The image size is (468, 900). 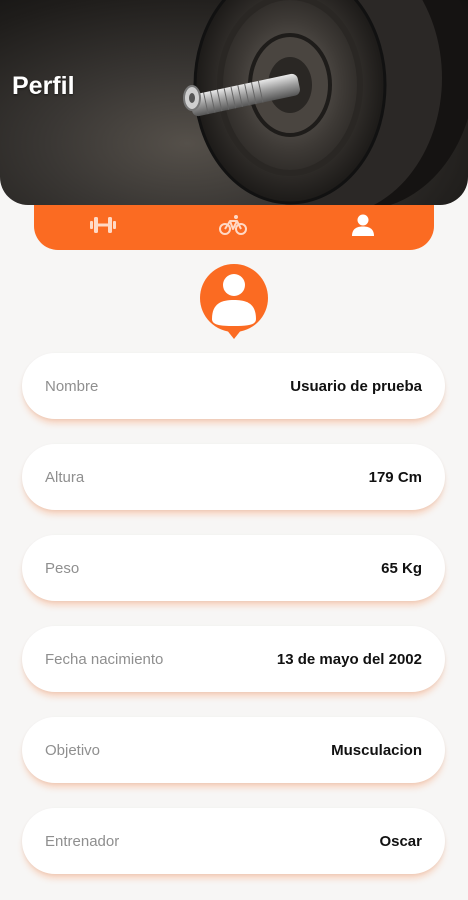 What do you see at coordinates (233, 841) in the screenshot?
I see `field-entrenador: Entrenador Oscar` at bounding box center [233, 841].